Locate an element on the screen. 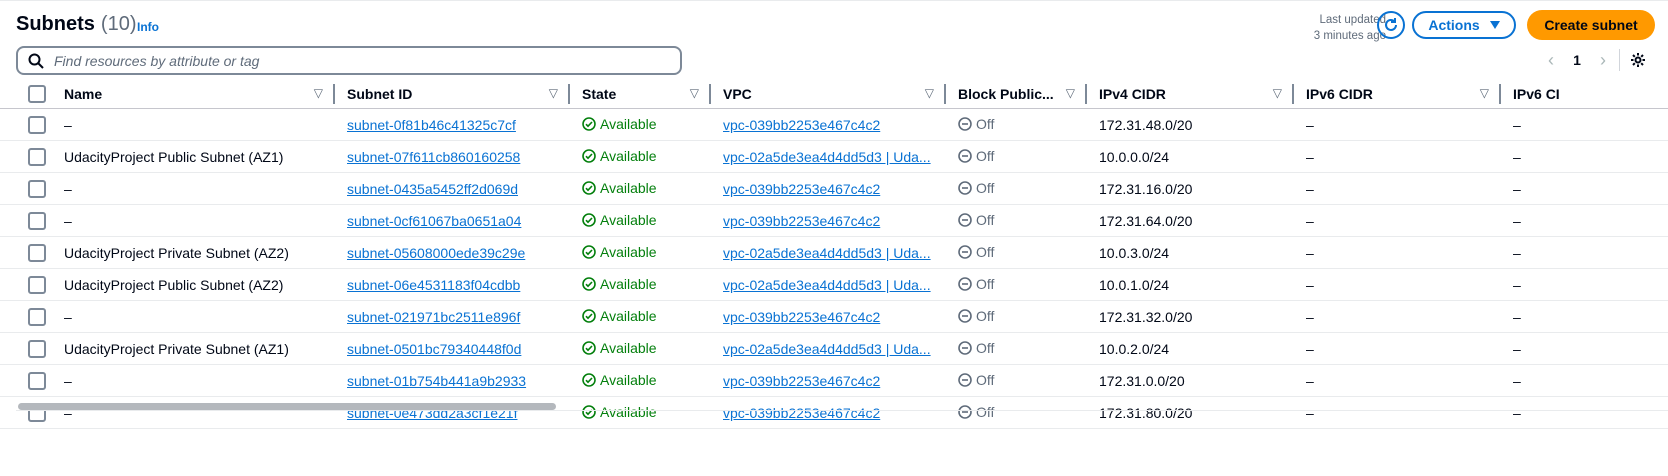 The width and height of the screenshot is (1668, 476). name-cell: – is located at coordinates (193, 380).